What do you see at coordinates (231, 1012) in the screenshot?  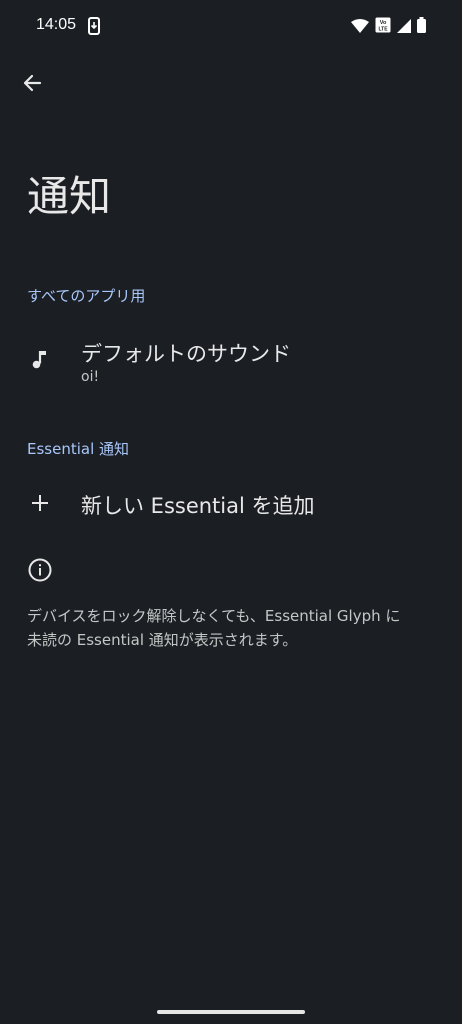 I see `home-indicator` at bounding box center [231, 1012].